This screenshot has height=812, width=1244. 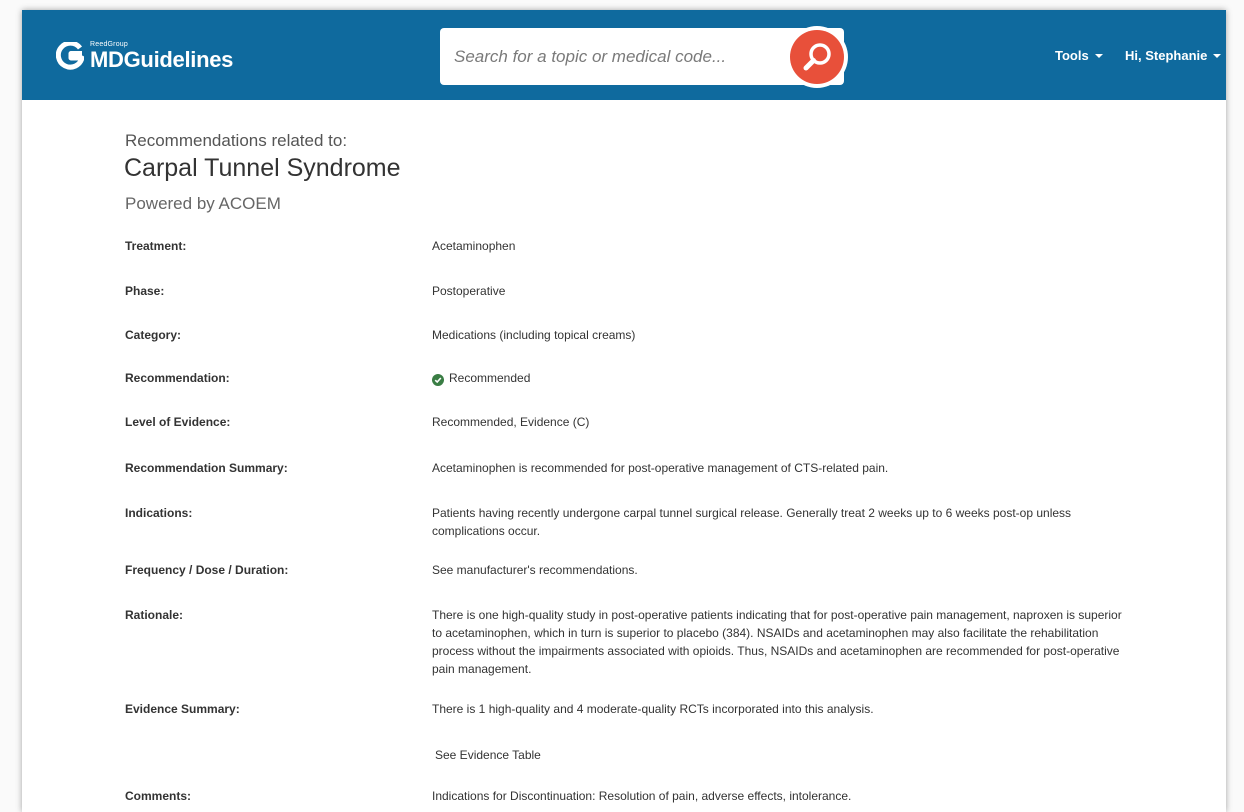 I want to click on user-menu: Hi, Stephanie, so click(x=1173, y=55).